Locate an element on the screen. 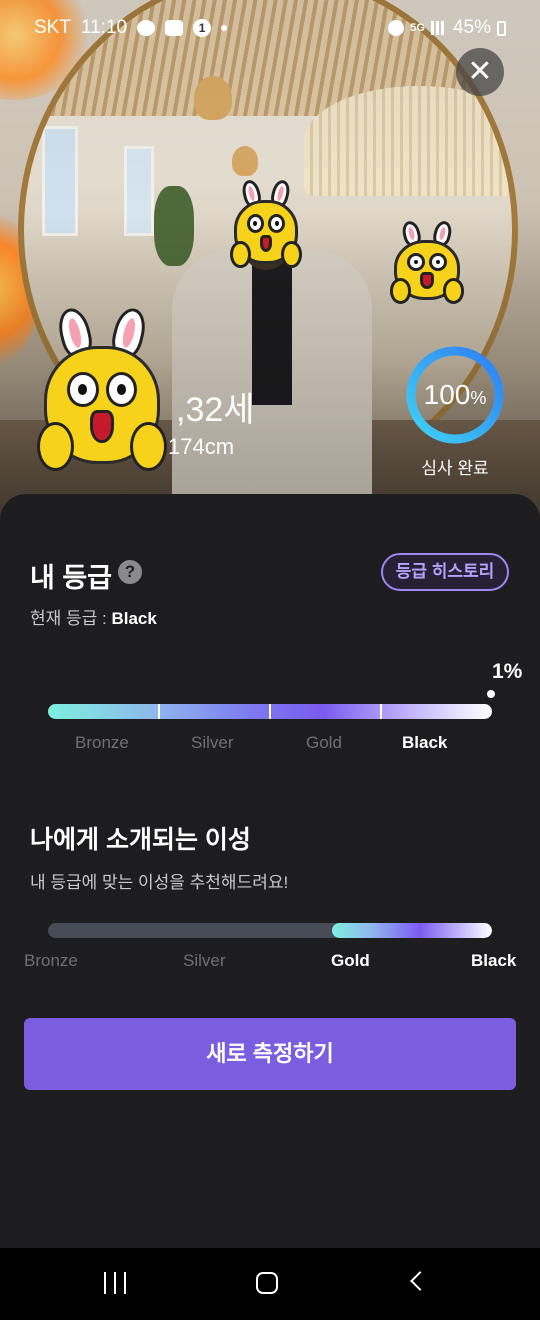  percentile-marker is located at coordinates (491, 694).